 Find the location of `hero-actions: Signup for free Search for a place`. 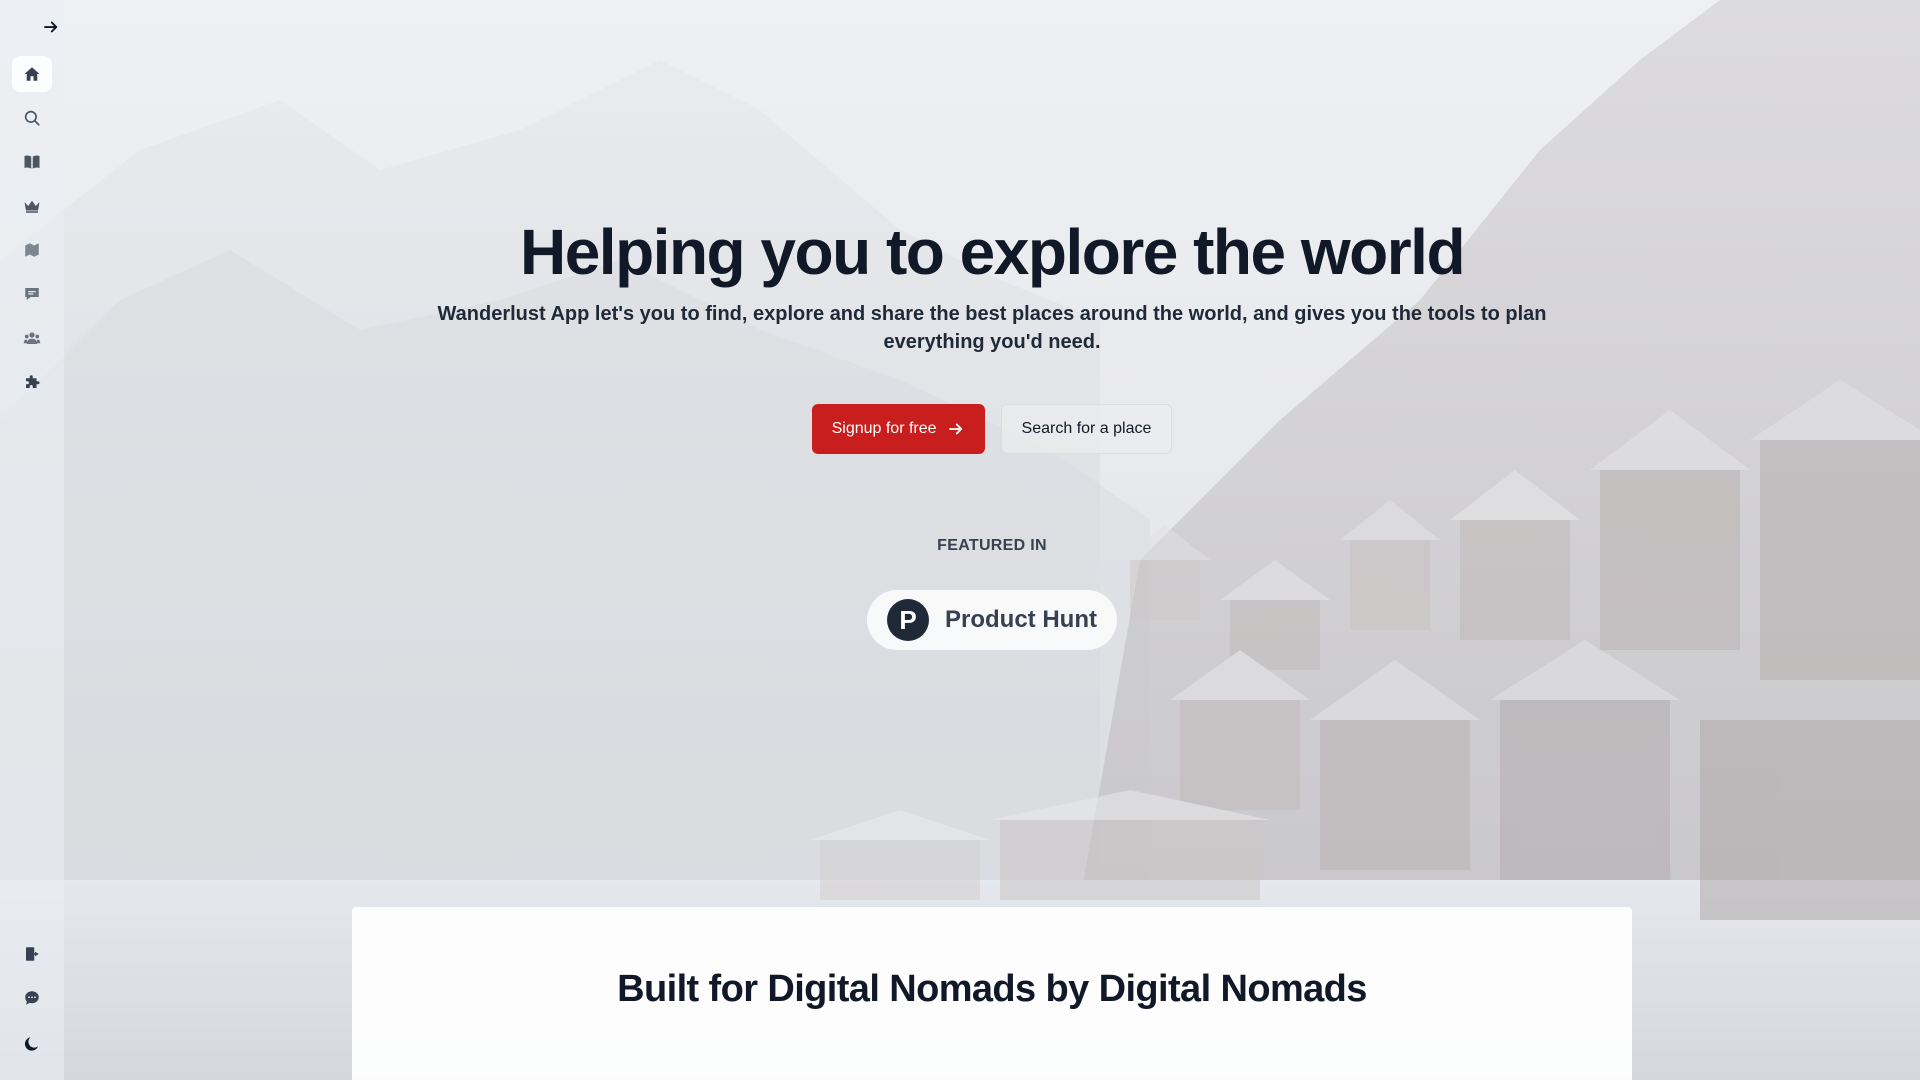

hero-actions: Signup for free Search for a place is located at coordinates (992, 429).